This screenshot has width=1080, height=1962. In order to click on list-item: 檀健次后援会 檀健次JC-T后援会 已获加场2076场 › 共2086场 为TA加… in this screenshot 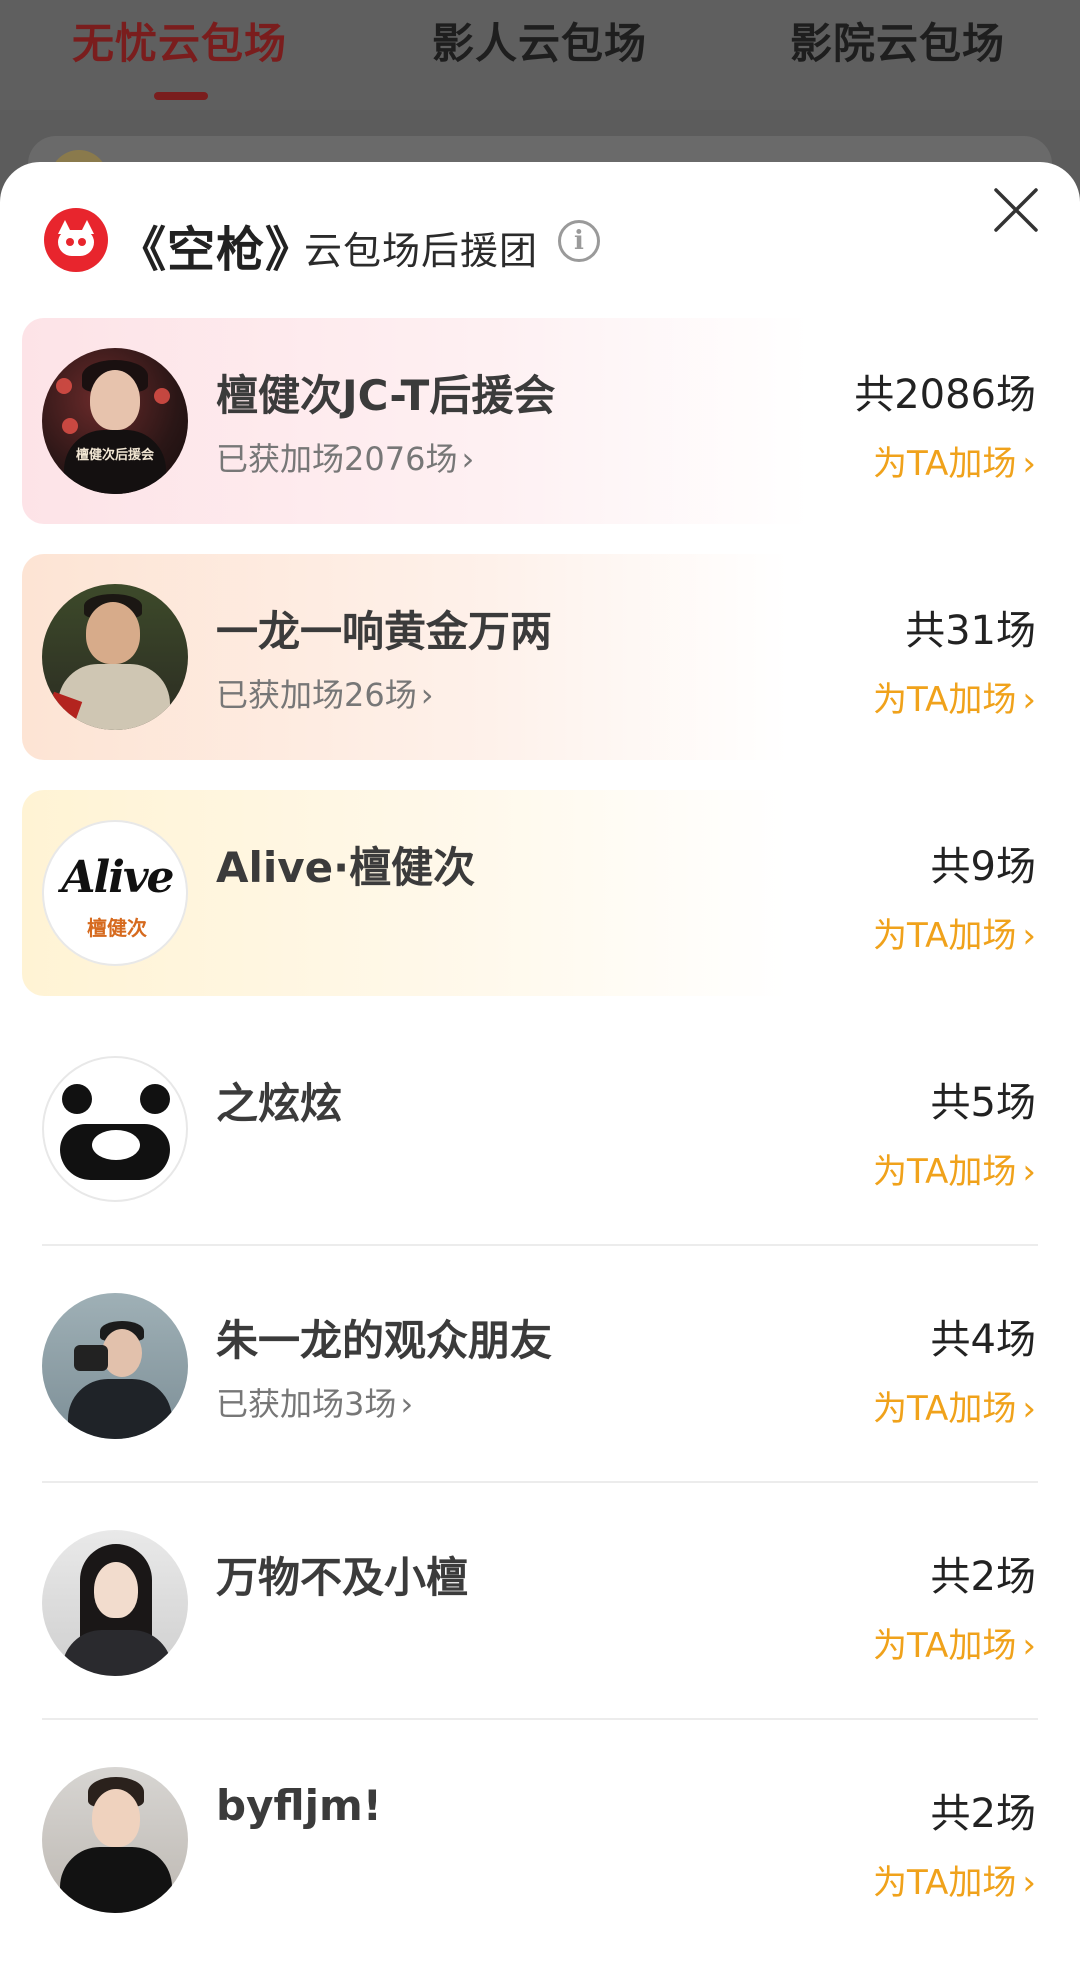, I will do `click(540, 421)`.